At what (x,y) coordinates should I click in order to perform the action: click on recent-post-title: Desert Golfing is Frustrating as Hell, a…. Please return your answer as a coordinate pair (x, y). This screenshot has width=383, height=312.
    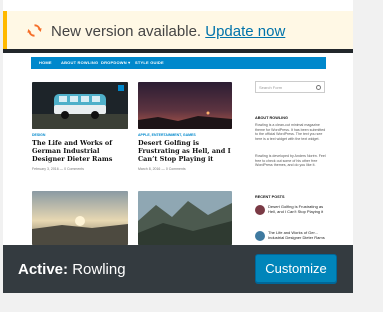
    Looking at the image, I should click on (296, 209).